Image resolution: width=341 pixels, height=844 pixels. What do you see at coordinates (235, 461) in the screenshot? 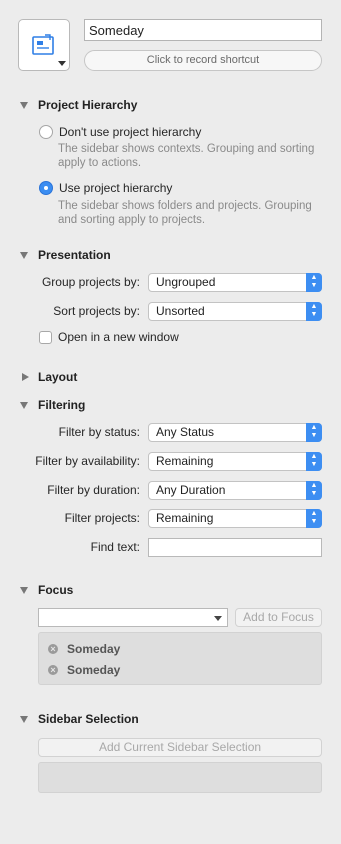
I see `filter-availability-popup: Remaining ▲ ▼` at bounding box center [235, 461].